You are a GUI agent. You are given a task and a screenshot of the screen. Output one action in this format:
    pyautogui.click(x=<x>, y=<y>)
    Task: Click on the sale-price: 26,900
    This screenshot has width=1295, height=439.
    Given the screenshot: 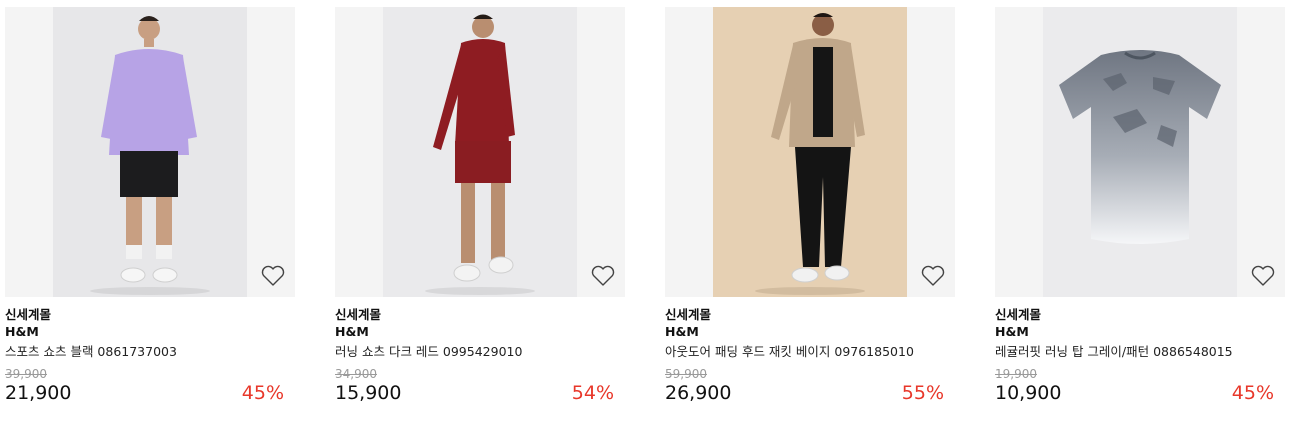 What is the action you would take?
    pyautogui.click(x=698, y=393)
    